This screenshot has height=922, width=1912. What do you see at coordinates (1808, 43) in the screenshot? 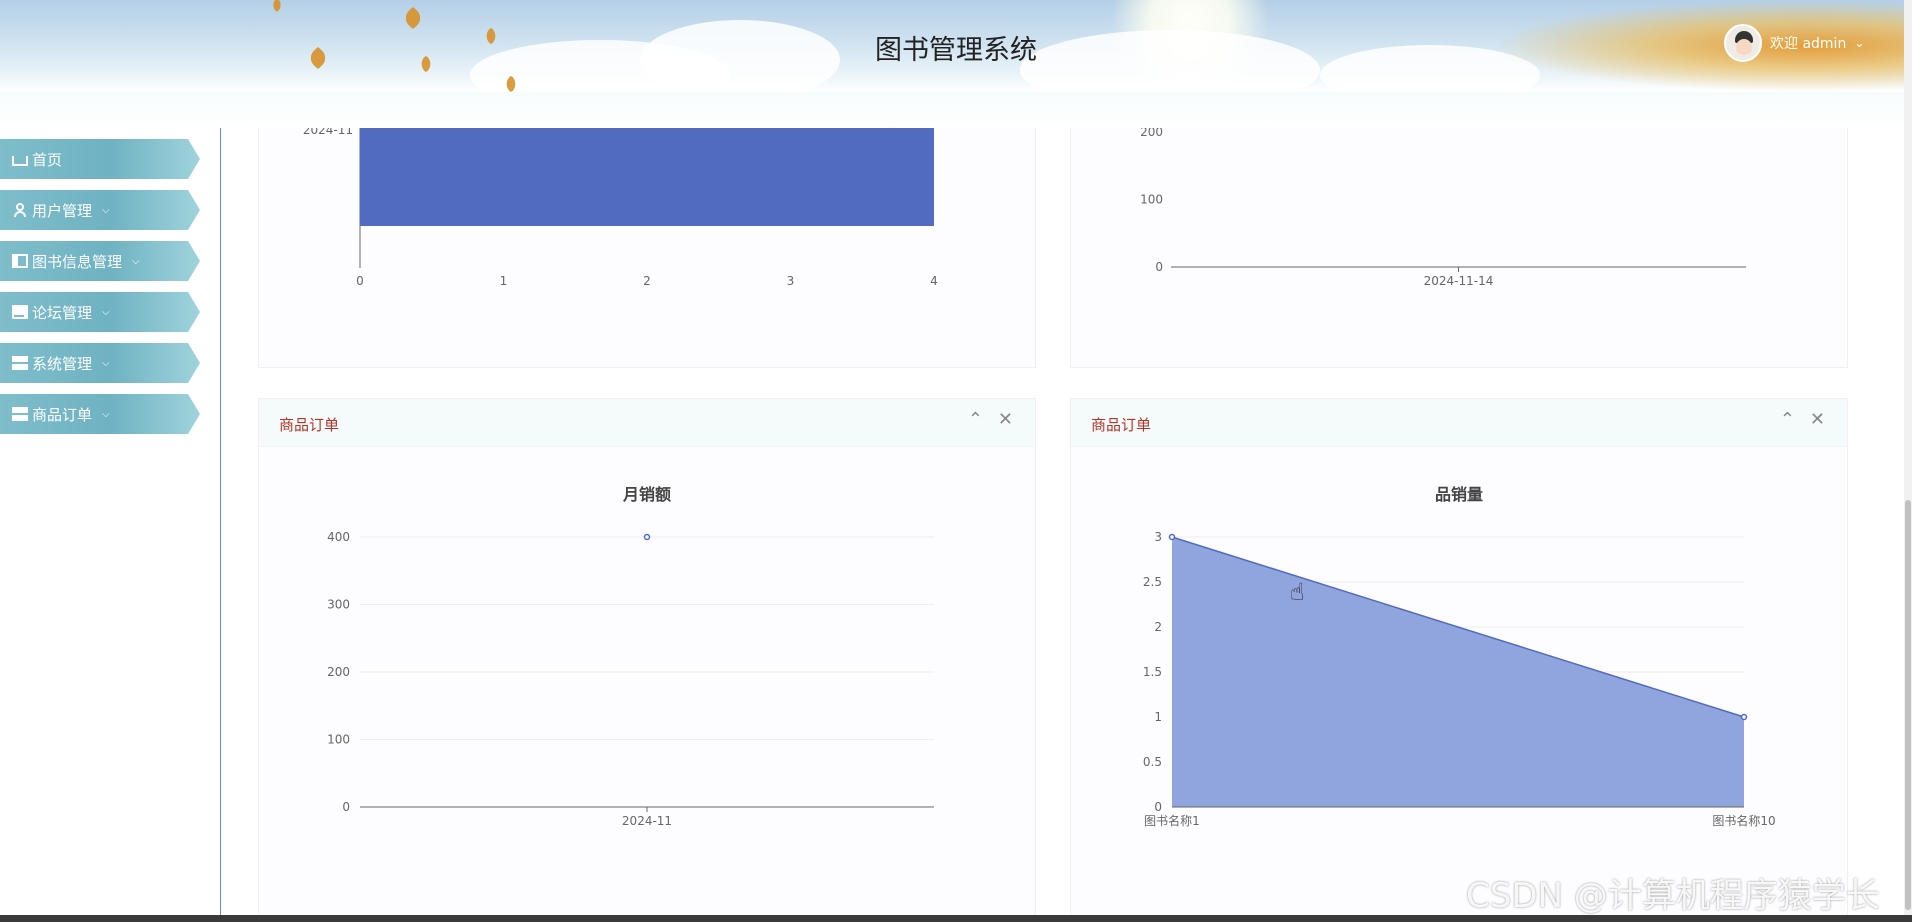
I see `user-greeting: 欢迎 admin` at bounding box center [1808, 43].